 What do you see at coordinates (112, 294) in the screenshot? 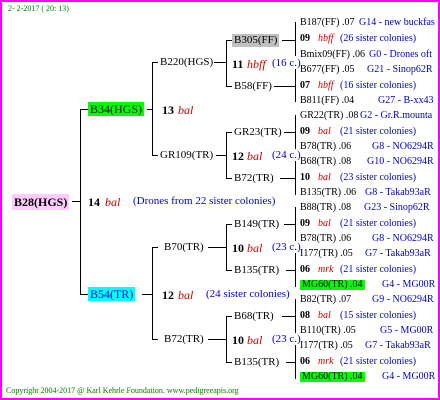
I see `dam-bottom: B54(TR)` at bounding box center [112, 294].